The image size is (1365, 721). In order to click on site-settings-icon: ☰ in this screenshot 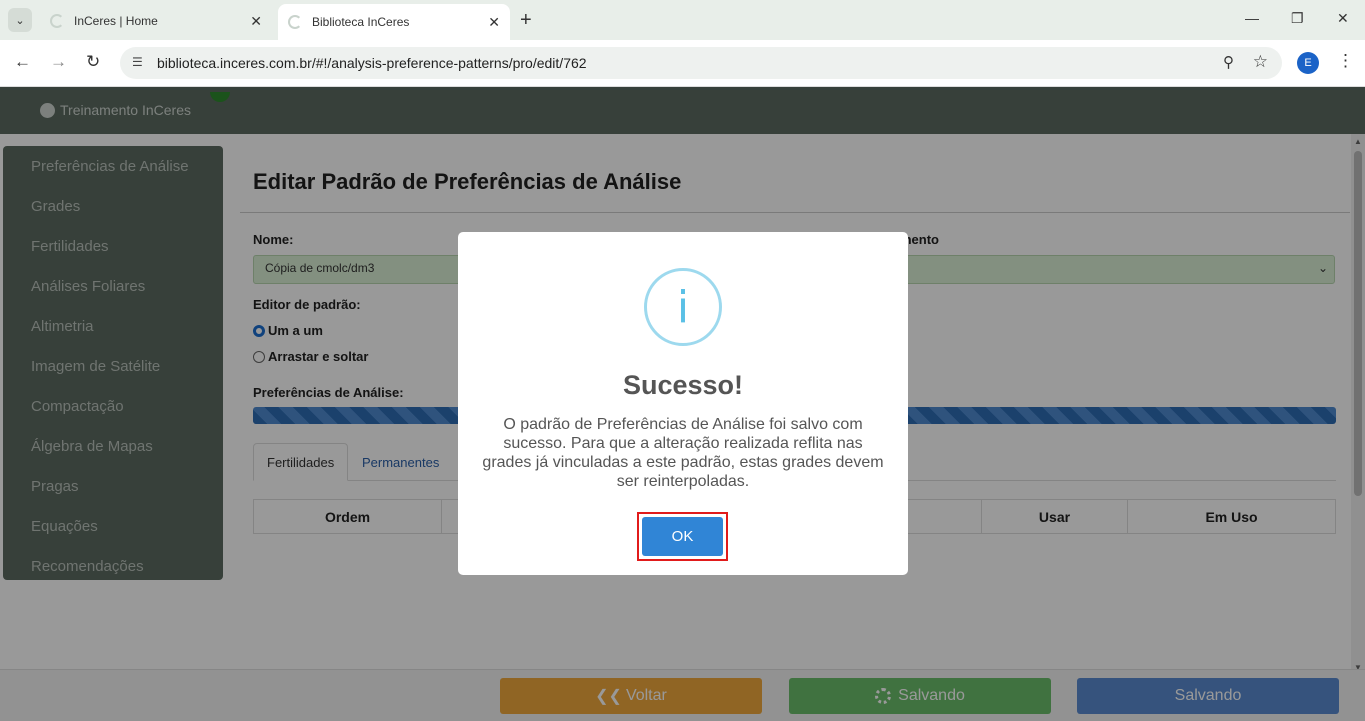, I will do `click(137, 62)`.